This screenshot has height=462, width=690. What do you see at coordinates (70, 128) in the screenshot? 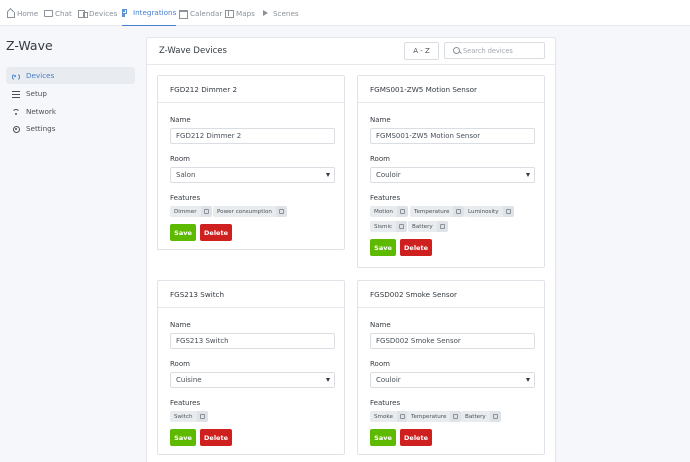
I see `sidebar-item-settings: Settings` at bounding box center [70, 128].